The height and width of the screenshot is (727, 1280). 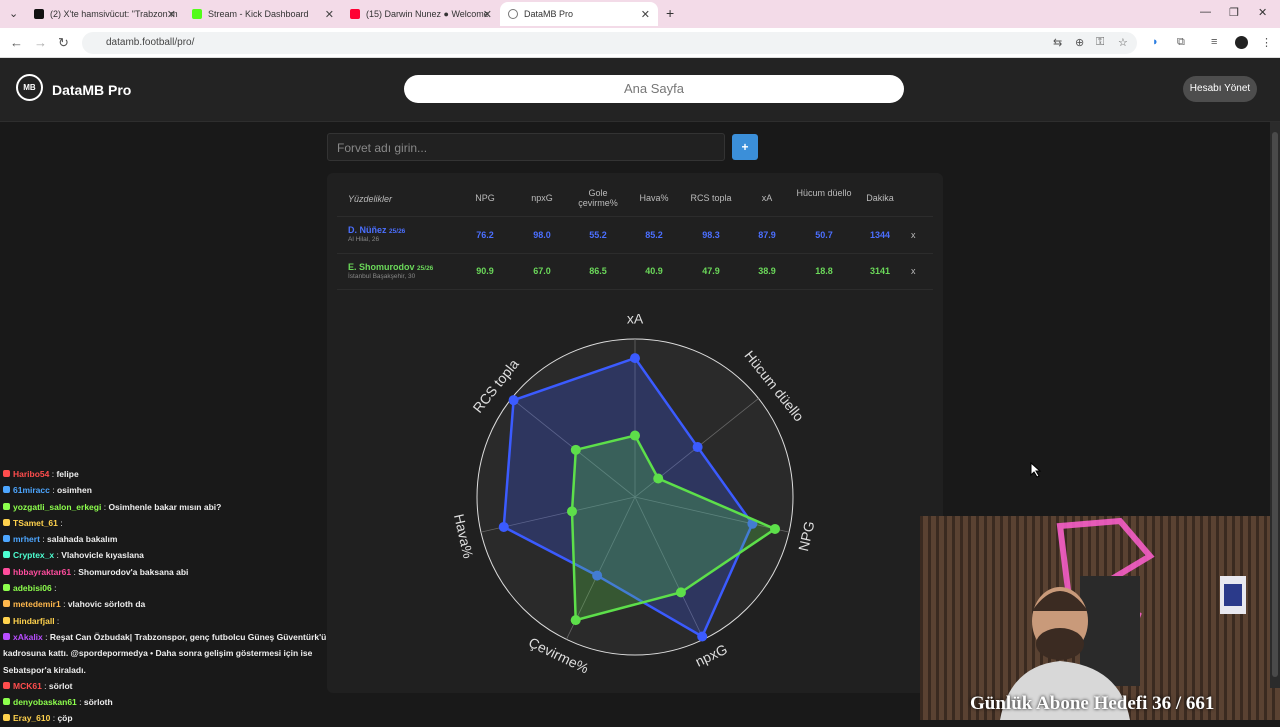 What do you see at coordinates (1155, 42) in the screenshot?
I see `extension-icon: ◗` at bounding box center [1155, 42].